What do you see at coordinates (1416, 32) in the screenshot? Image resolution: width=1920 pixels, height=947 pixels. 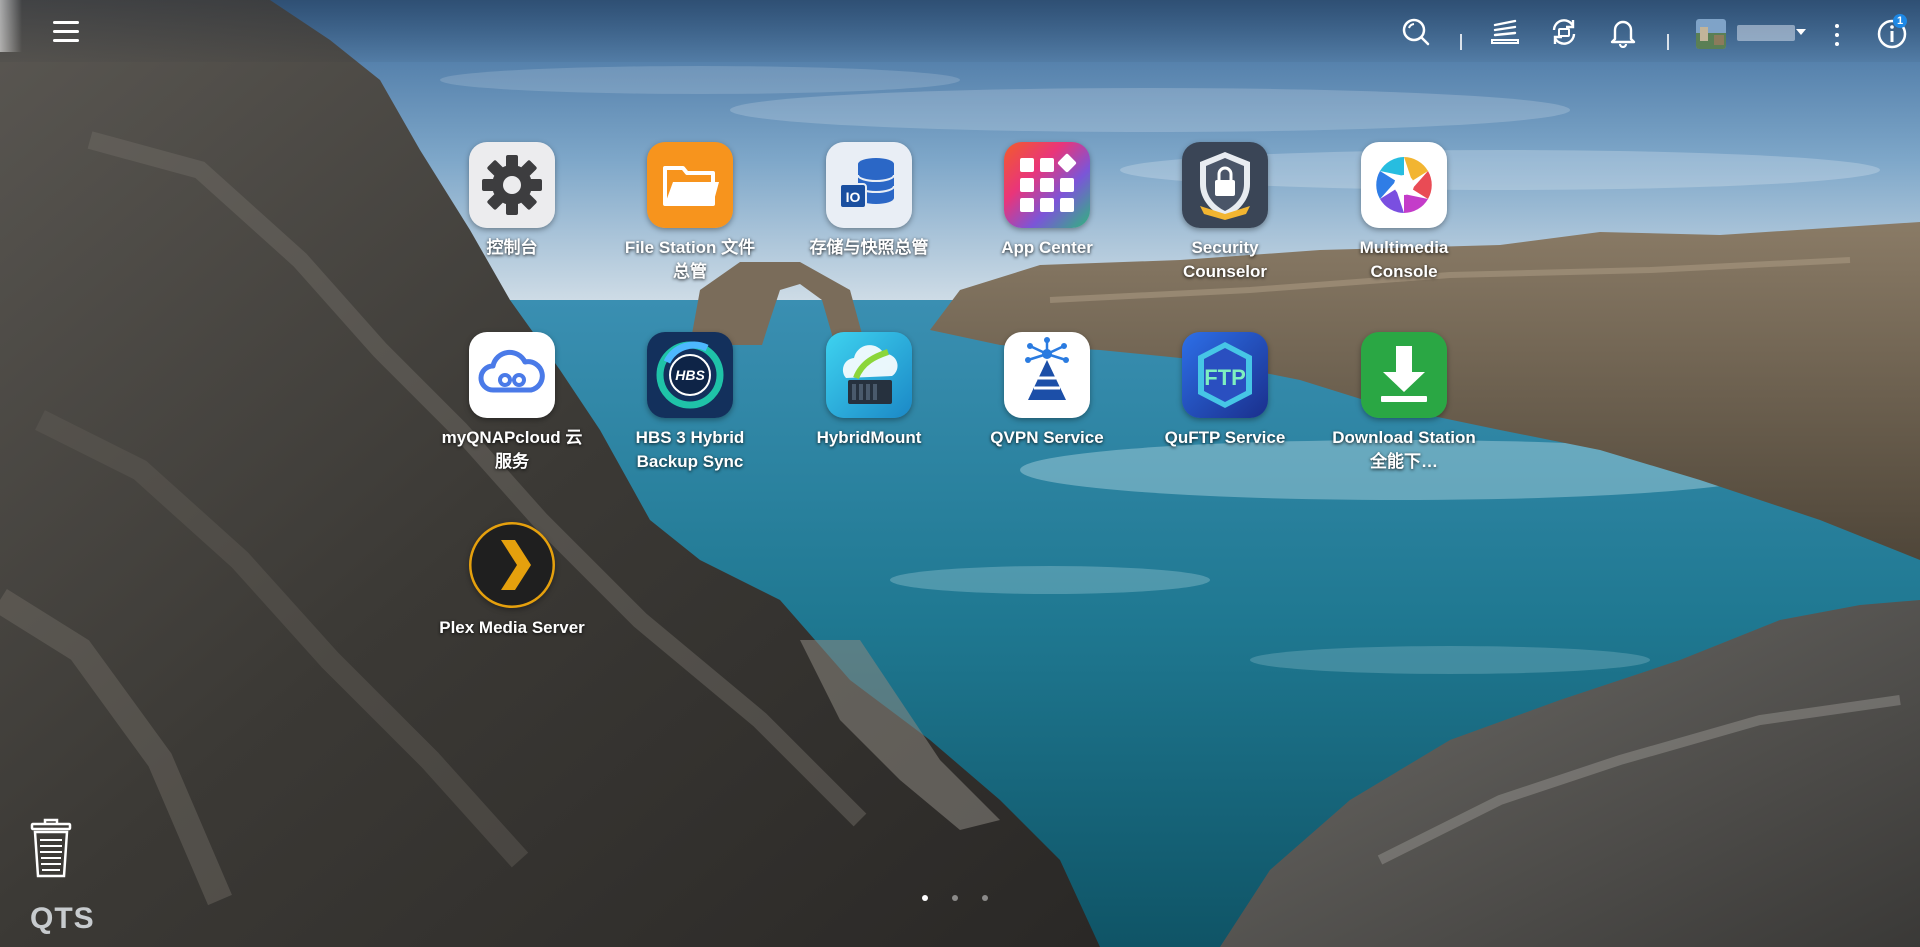 I see `search-icon` at bounding box center [1416, 32].